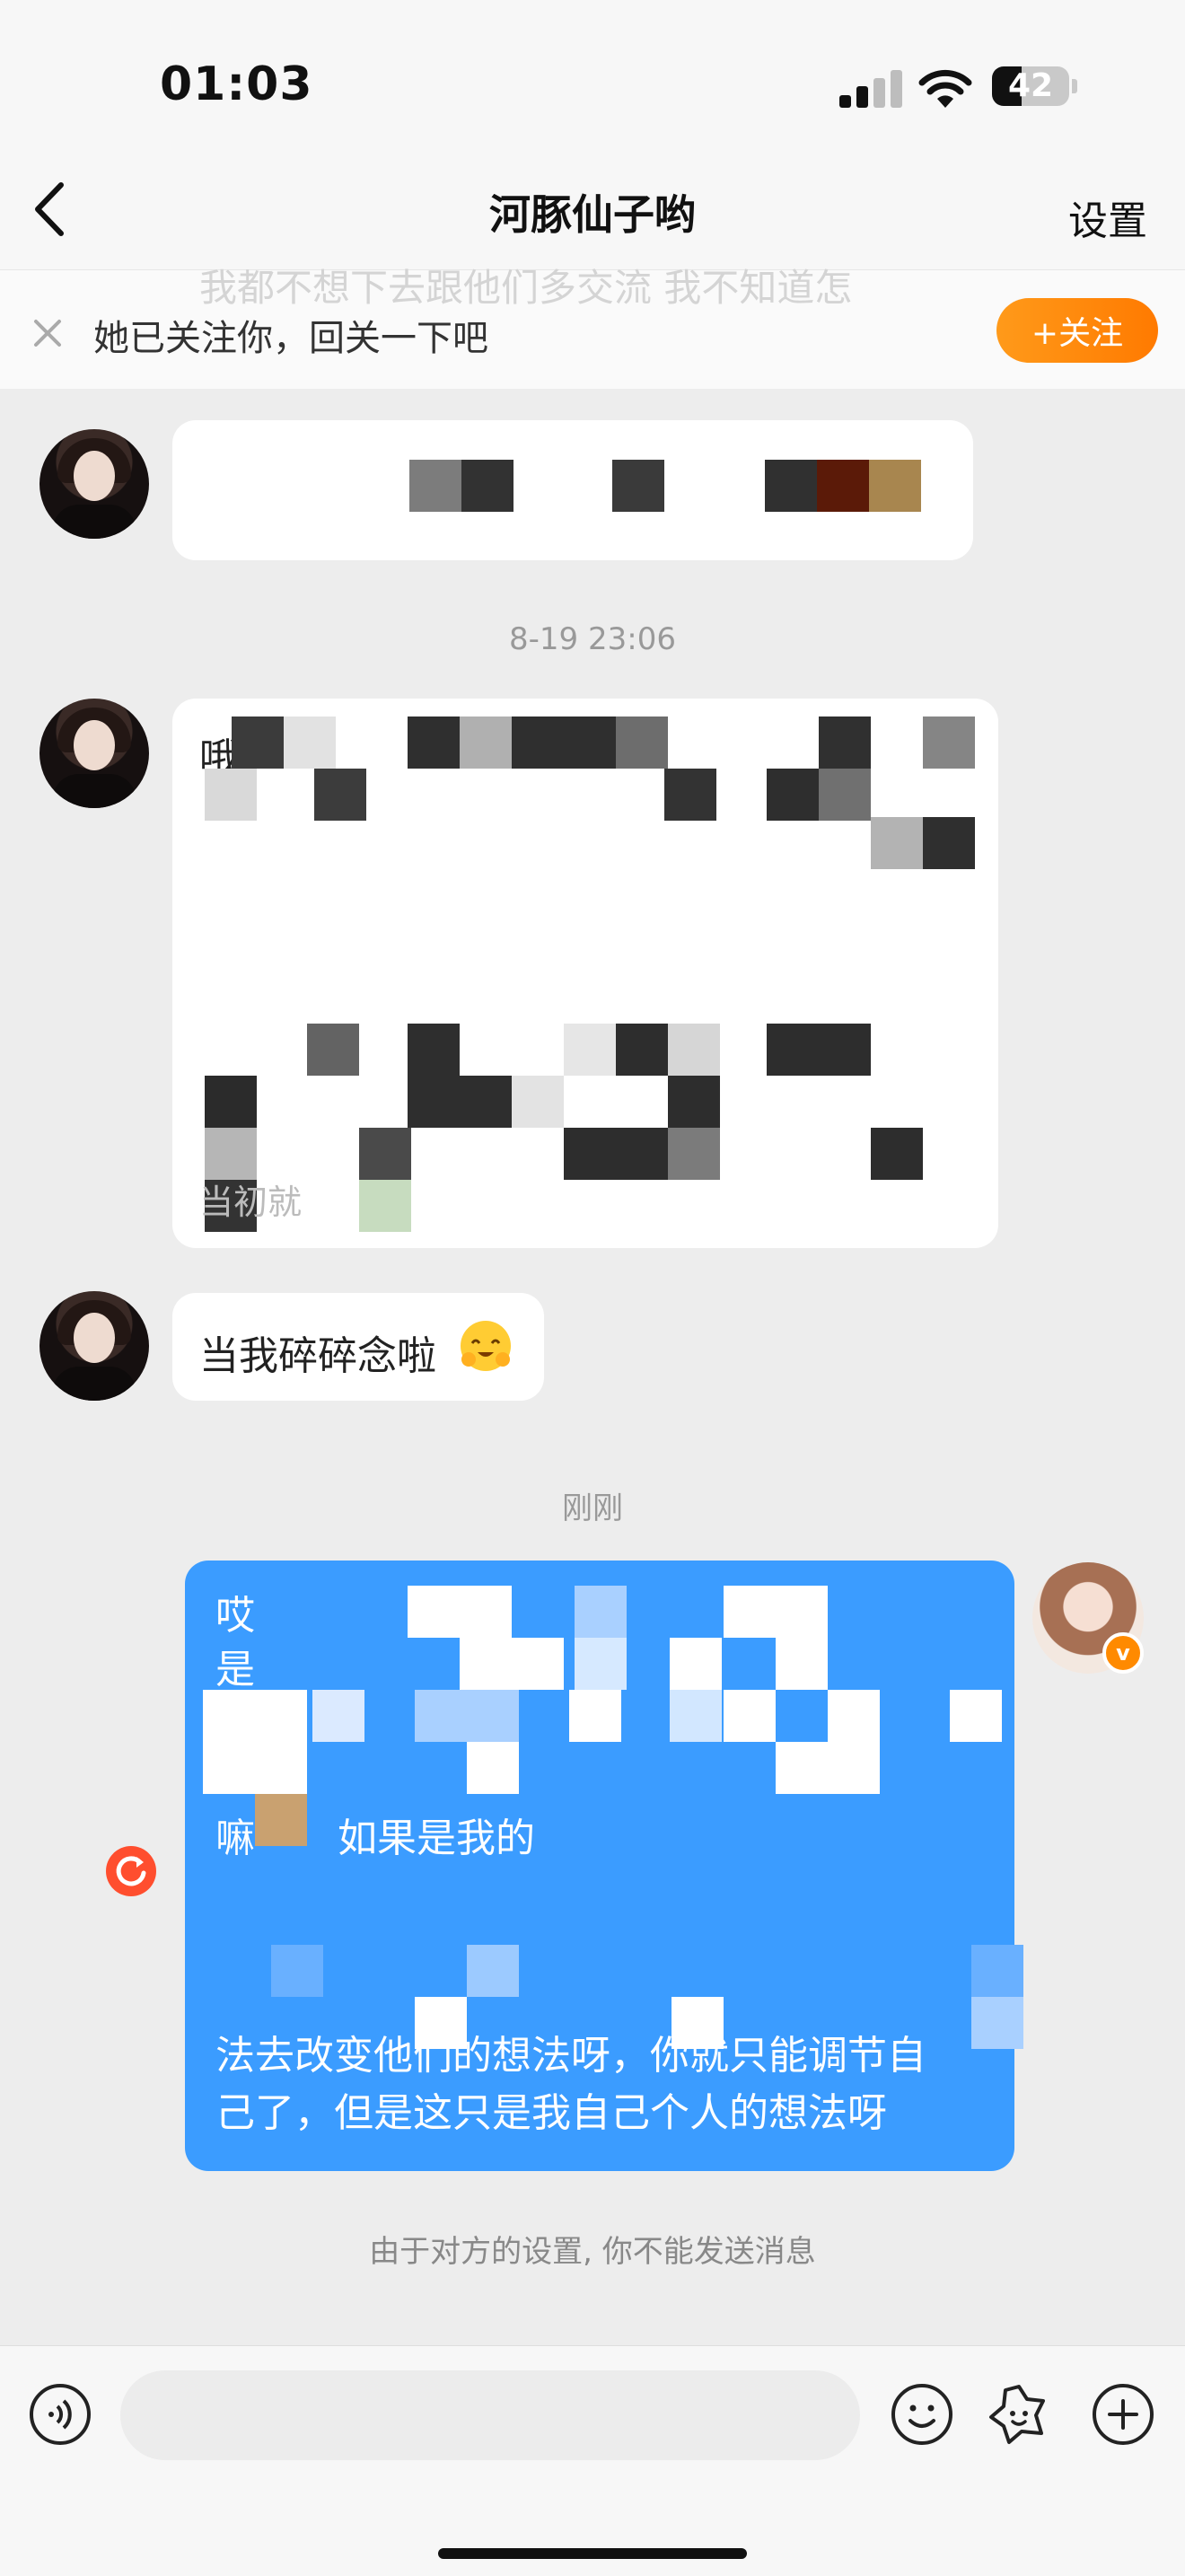  Describe the element at coordinates (436, 1838) in the screenshot. I see `message-fragment-end: 如果是我的` at that location.